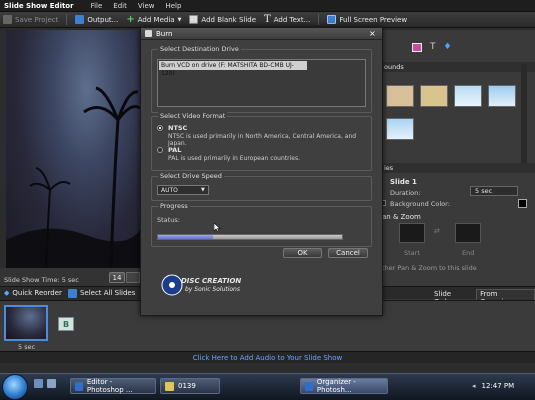 This screenshot has height=400, width=535. I want to click on save-project-label: Save Project, so click(37, 19).